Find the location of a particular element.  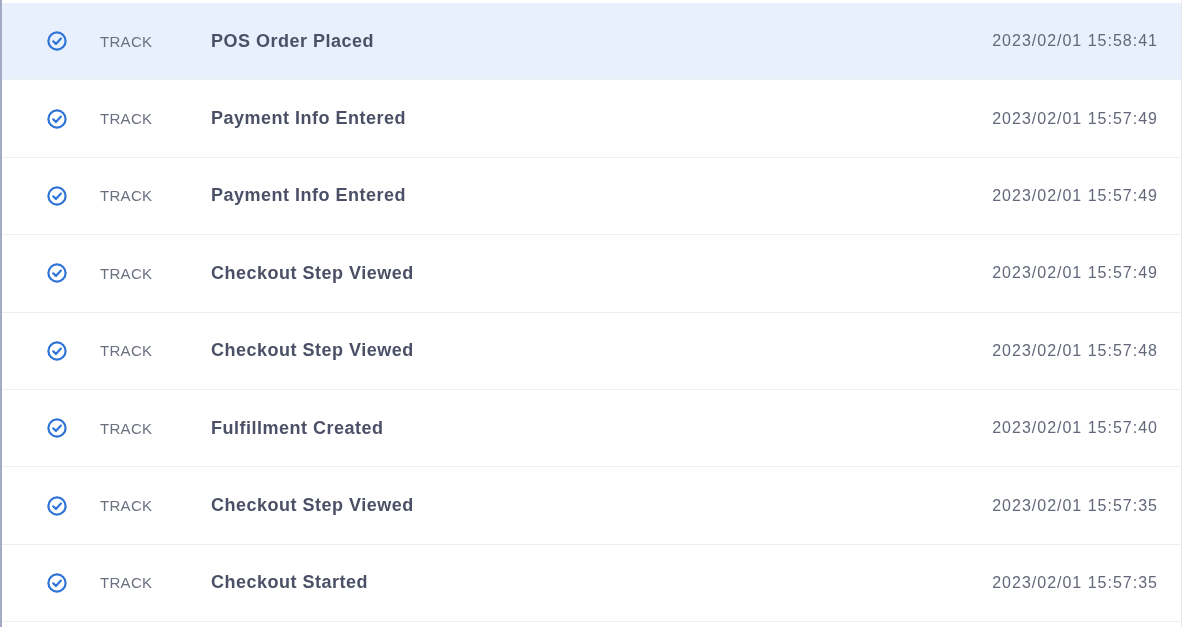

event-timestamp: 2023/02/01 15:57:48 is located at coordinates (1075, 350).